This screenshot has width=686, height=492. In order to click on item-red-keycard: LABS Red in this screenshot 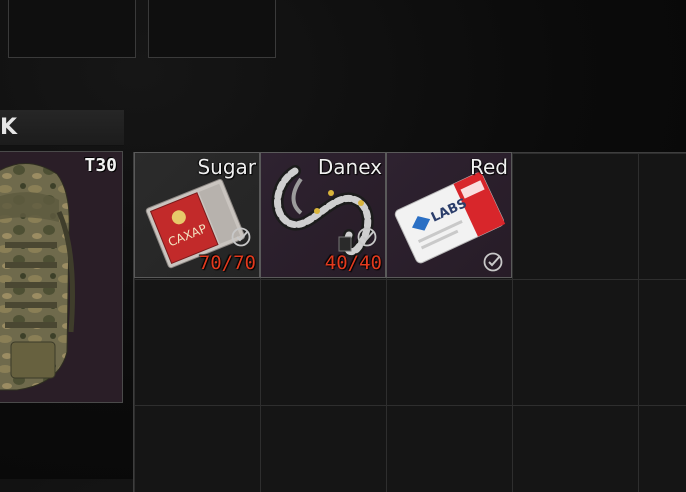, I will do `click(449, 215)`.